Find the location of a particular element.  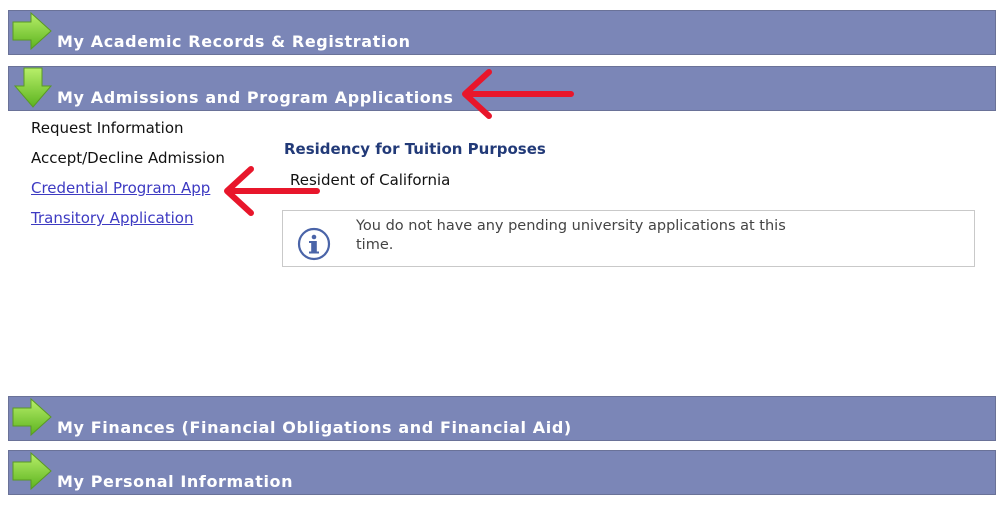

green-down-arrow-icon is located at coordinates (32, 90).